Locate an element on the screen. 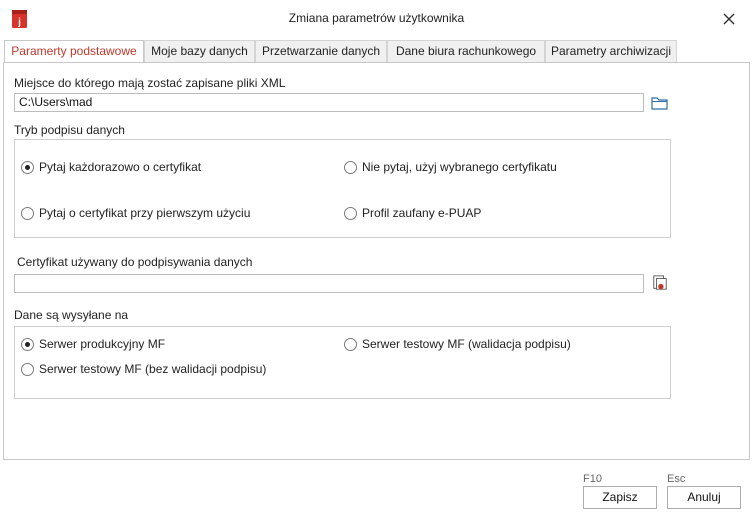  radio-test-server-validation: Serwer testowy MF (walidacja podpisu) is located at coordinates (457, 344).